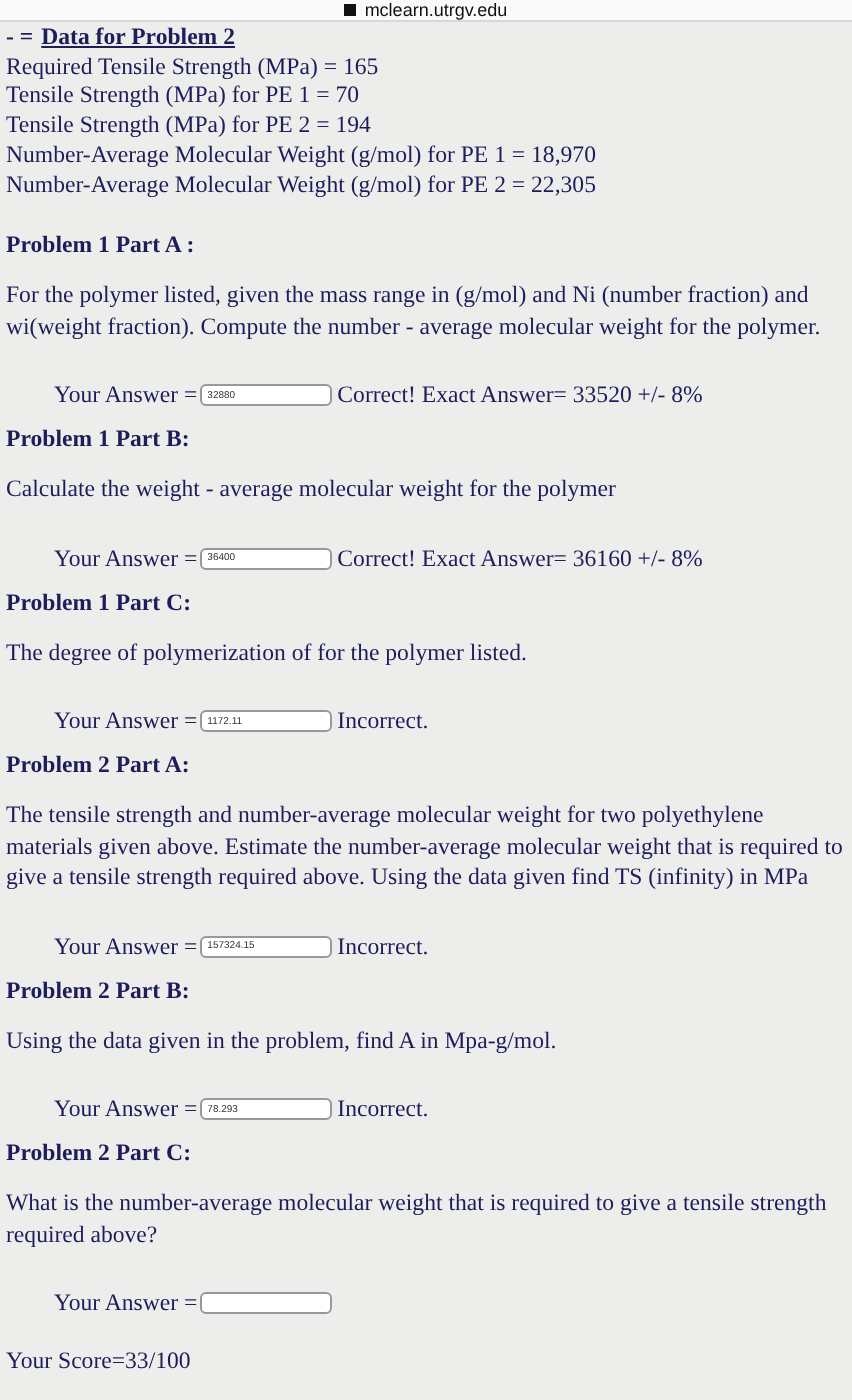 The image size is (852, 1400). I want to click on problem-heading: Problem 1 Part C:, so click(99, 602).